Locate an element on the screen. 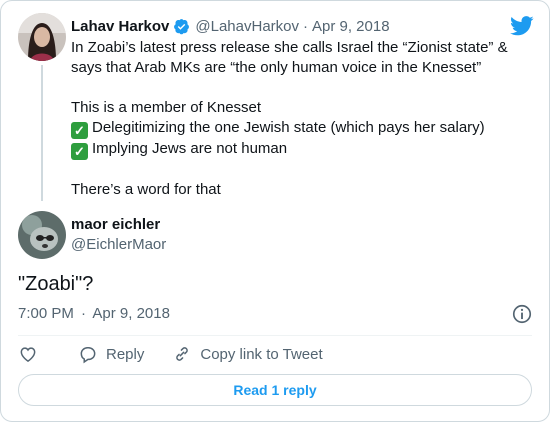 The image size is (550, 422). author-name: Lahav Harkov is located at coordinates (120, 26).